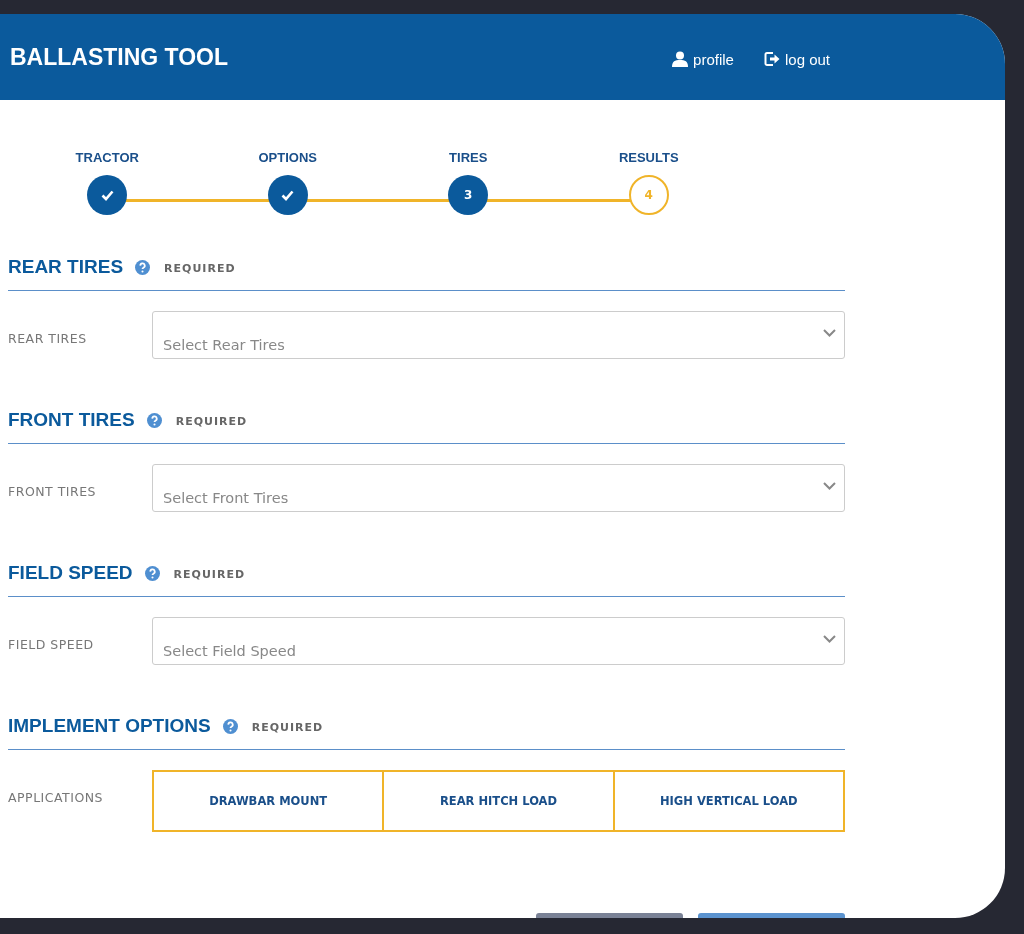 The image size is (1024, 934). Describe the element at coordinates (56, 797) in the screenshot. I see `field-label: APPLICATIONS` at that location.